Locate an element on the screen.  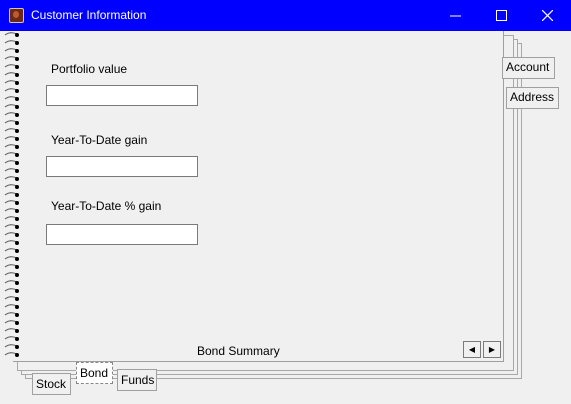
bond-summary-label: Bond Summary is located at coordinates (238, 351).